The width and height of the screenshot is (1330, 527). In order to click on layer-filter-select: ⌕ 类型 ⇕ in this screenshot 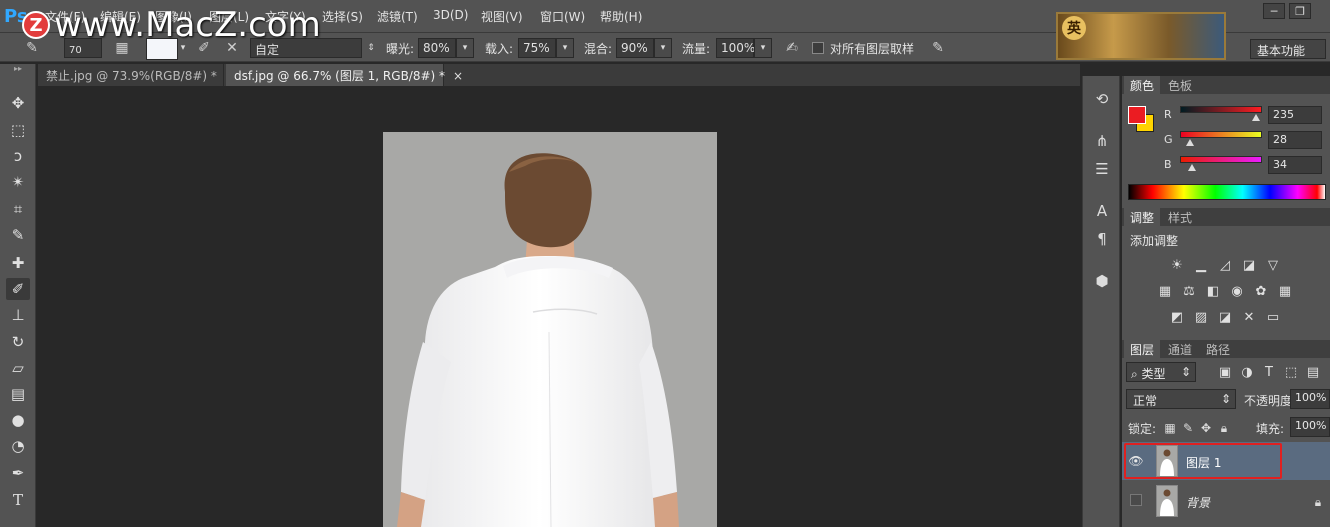, I will do `click(1161, 372)`.